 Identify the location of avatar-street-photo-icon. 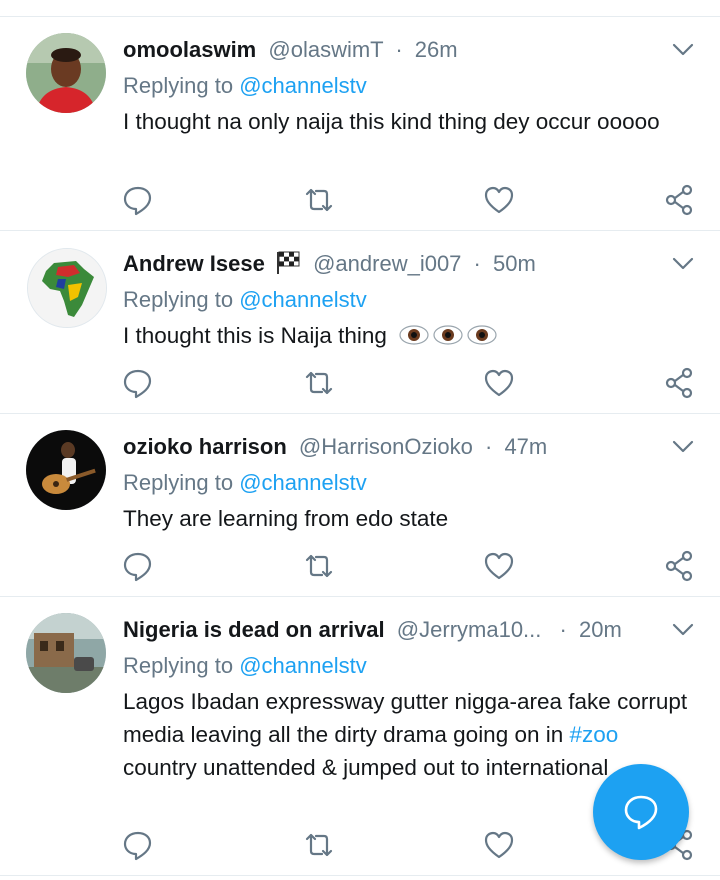
(66, 653).